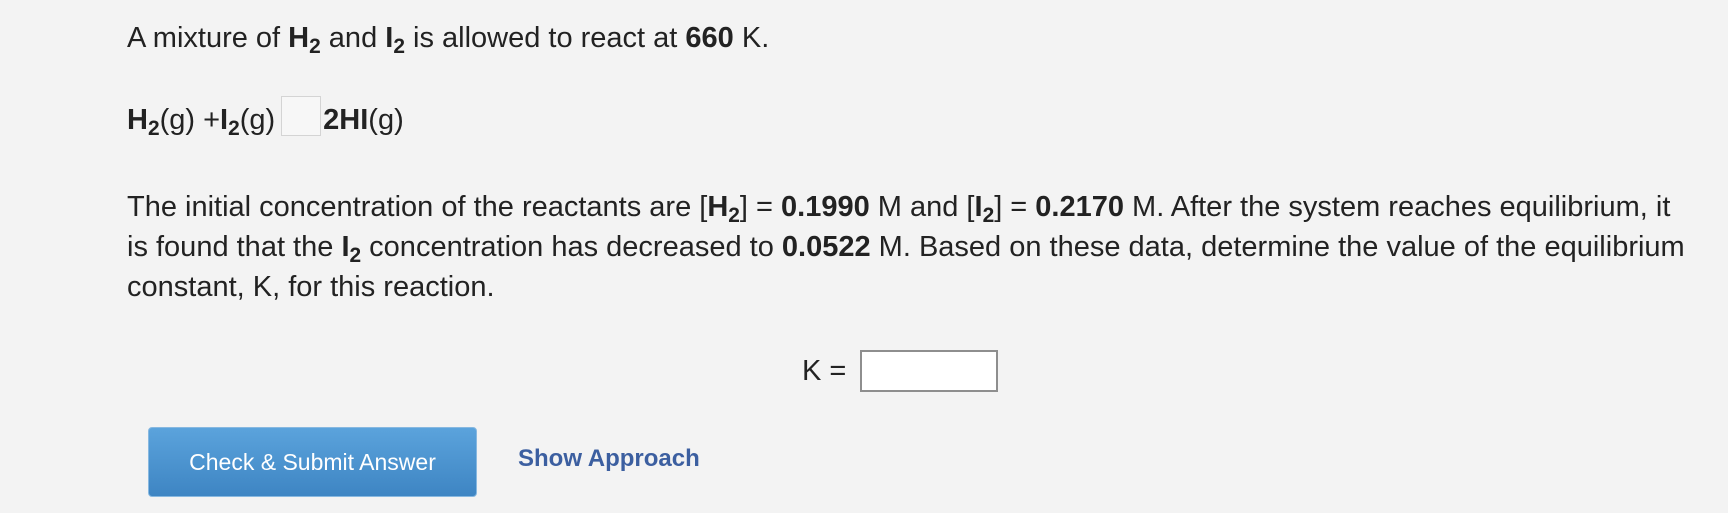 The height and width of the screenshot is (513, 1728). Describe the element at coordinates (826, 247) in the screenshot. I see `i2-equilibrium-concentration: 0.0522` at that location.